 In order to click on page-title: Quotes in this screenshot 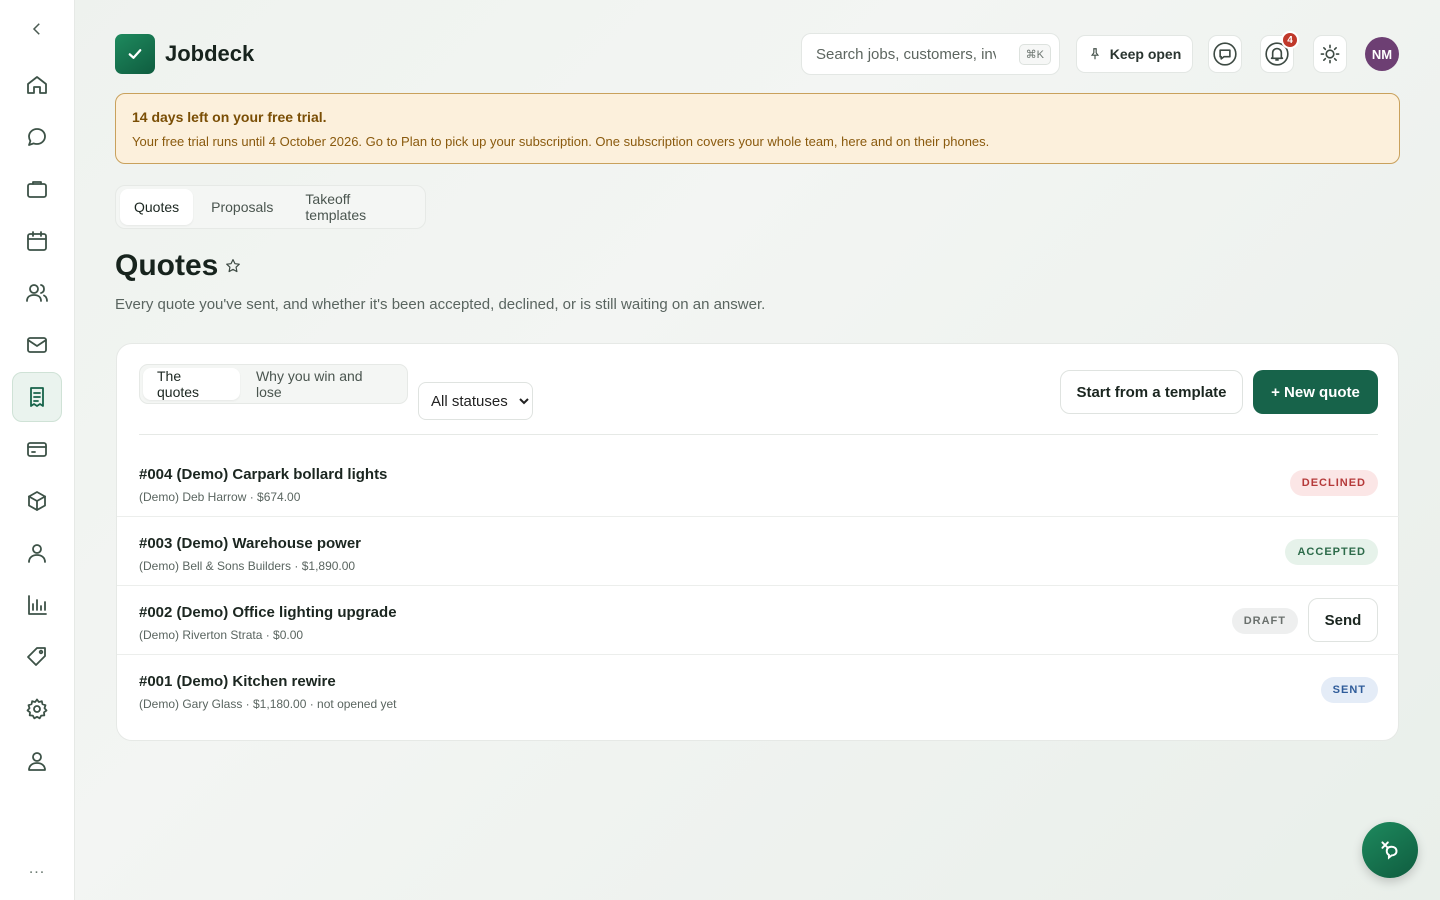, I will do `click(167, 265)`.